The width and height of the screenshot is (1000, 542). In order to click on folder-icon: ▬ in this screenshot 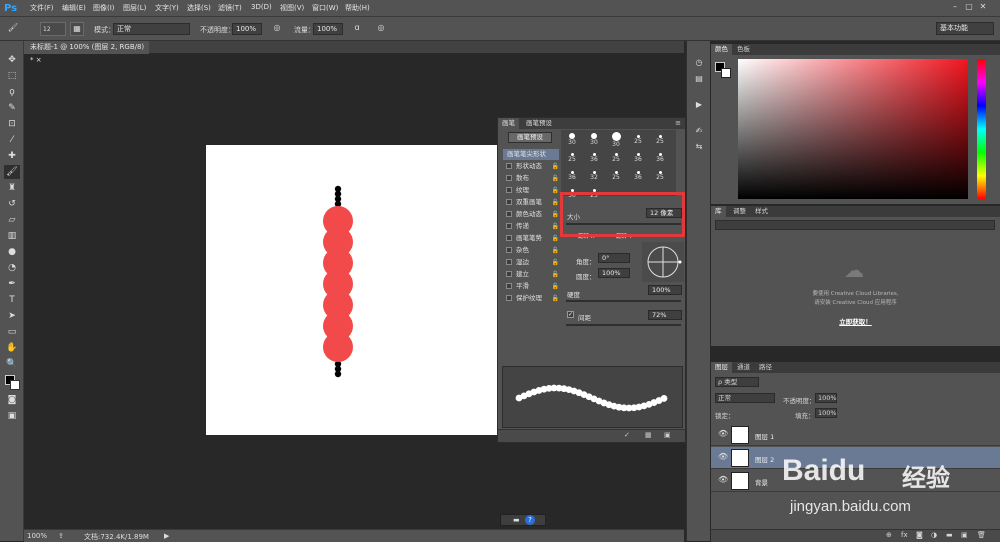, I will do `click(516, 520)`.